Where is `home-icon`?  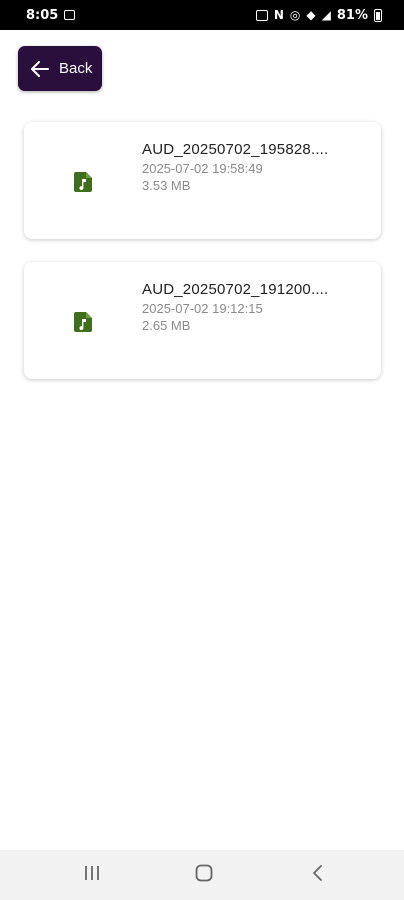
home-icon is located at coordinates (204, 875).